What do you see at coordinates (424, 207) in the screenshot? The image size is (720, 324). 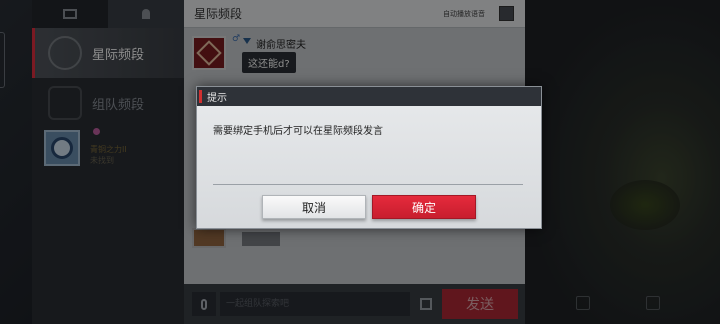 I see `confirm-button: 确定` at bounding box center [424, 207].